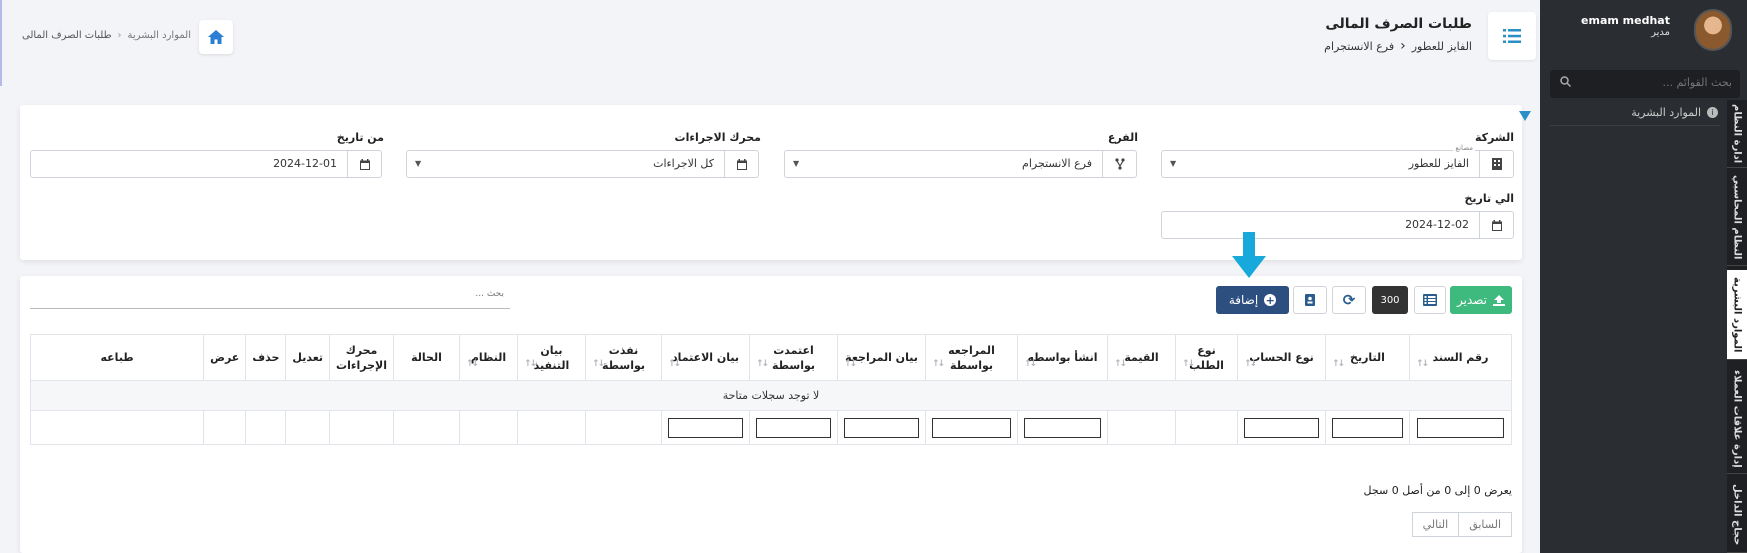 Image resolution: width=1747 pixels, height=553 pixels. Describe the element at coordinates (881, 357) in the screenshot. I see `column-header: بيان المراجعة ↓↑` at that location.